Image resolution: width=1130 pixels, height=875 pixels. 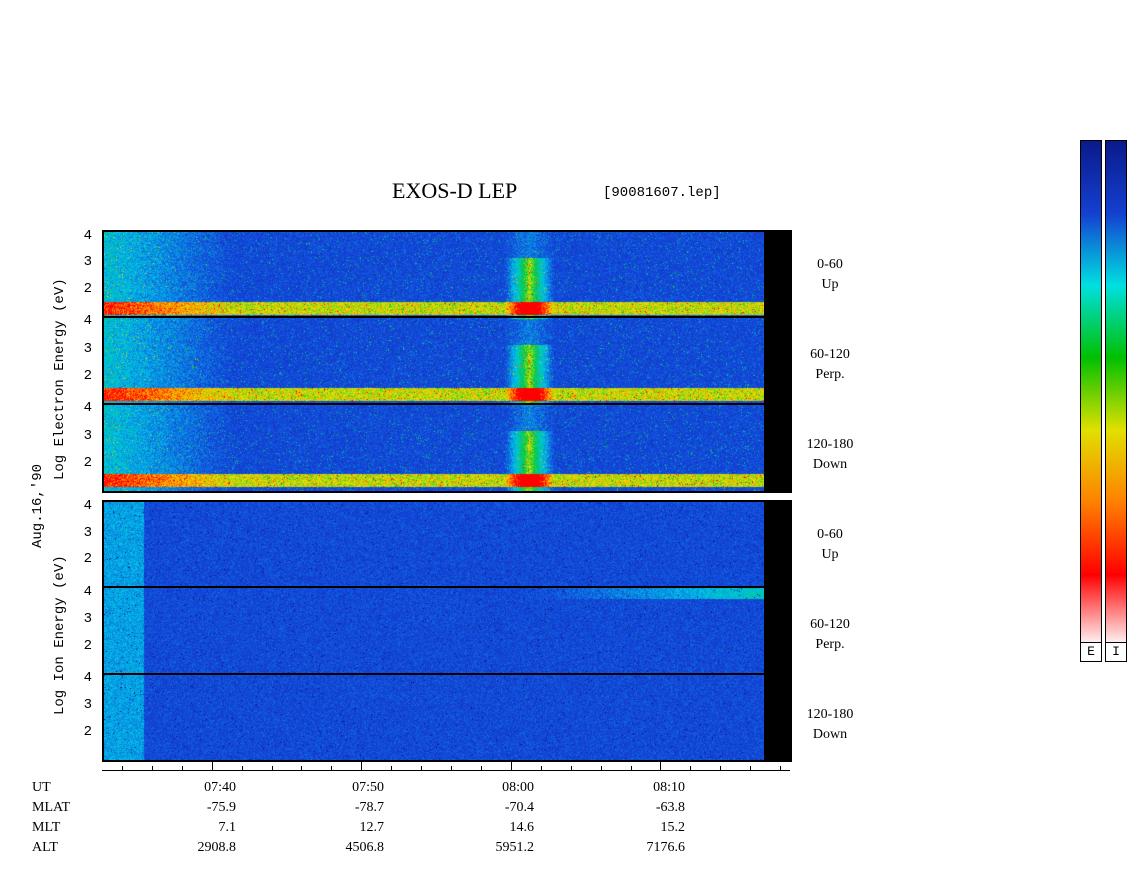 What do you see at coordinates (87, 436) in the screenshot?
I see `y-tick-e3-3: 3` at bounding box center [87, 436].